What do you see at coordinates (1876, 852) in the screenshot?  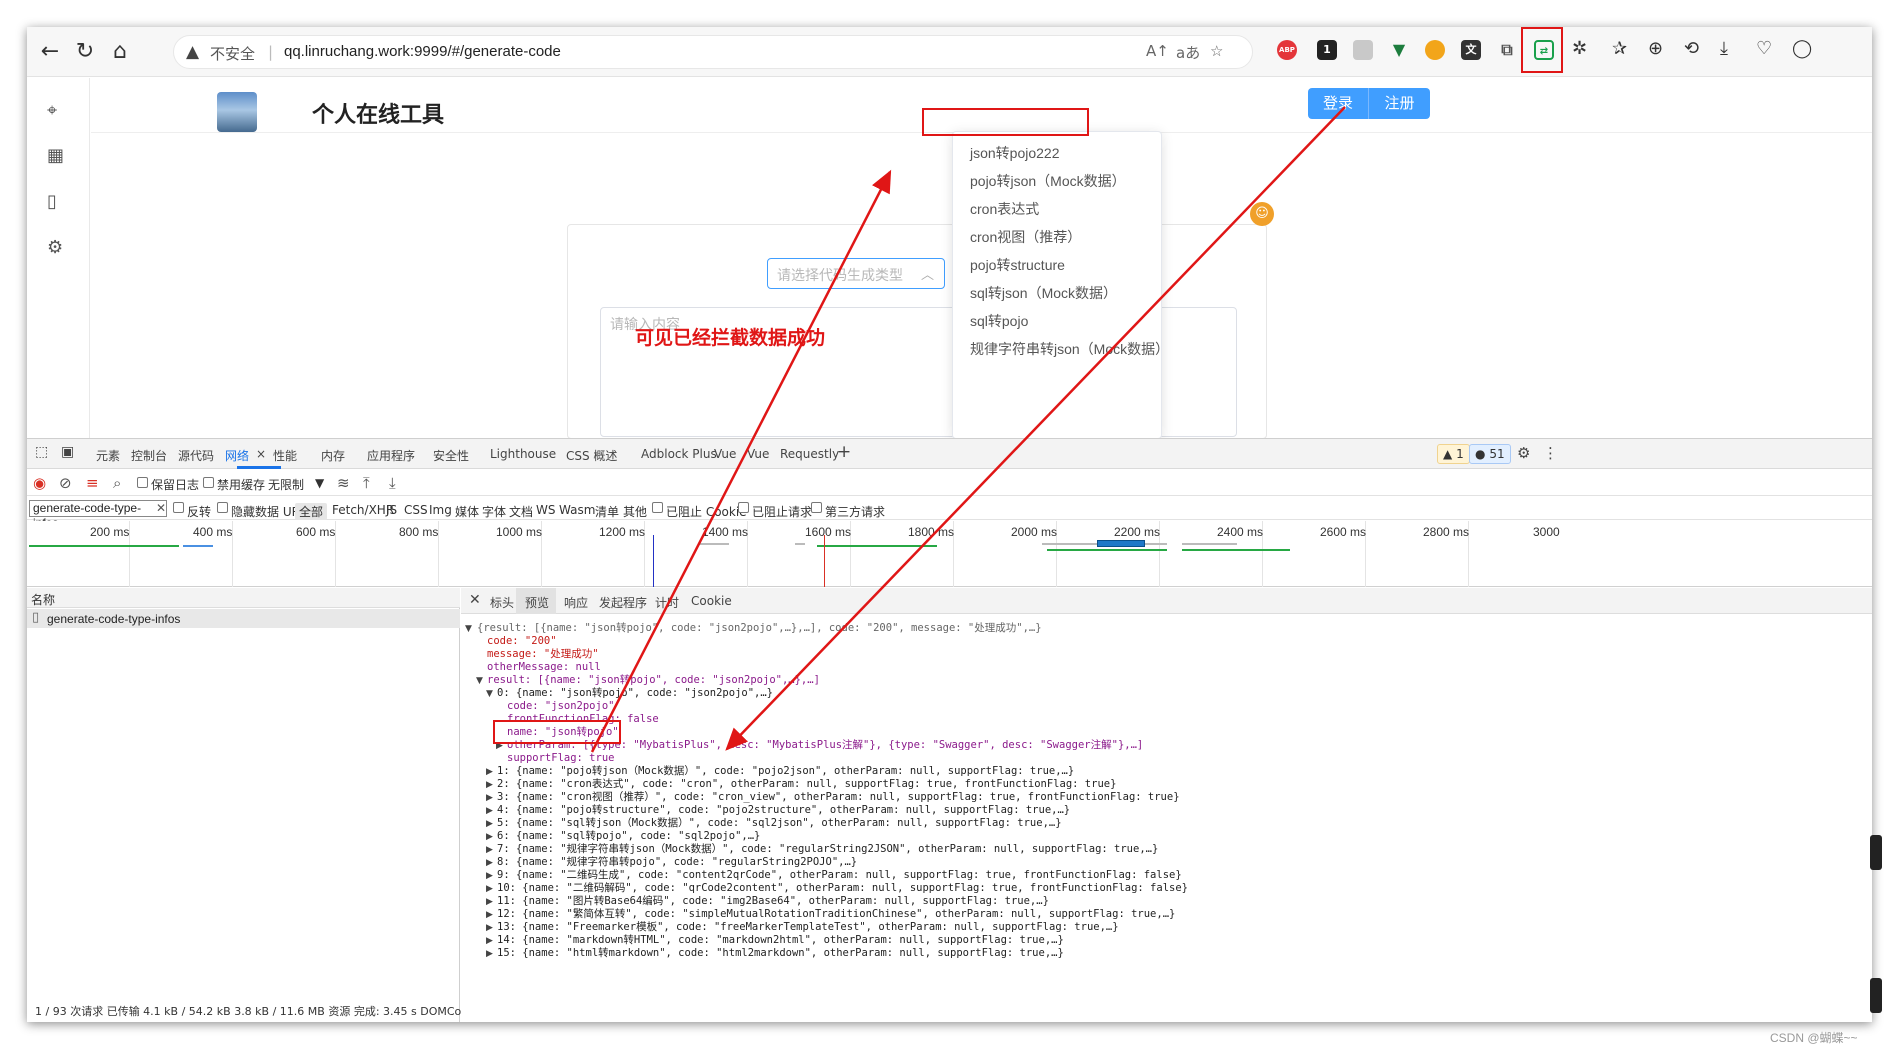 I see `side-panel-handle` at bounding box center [1876, 852].